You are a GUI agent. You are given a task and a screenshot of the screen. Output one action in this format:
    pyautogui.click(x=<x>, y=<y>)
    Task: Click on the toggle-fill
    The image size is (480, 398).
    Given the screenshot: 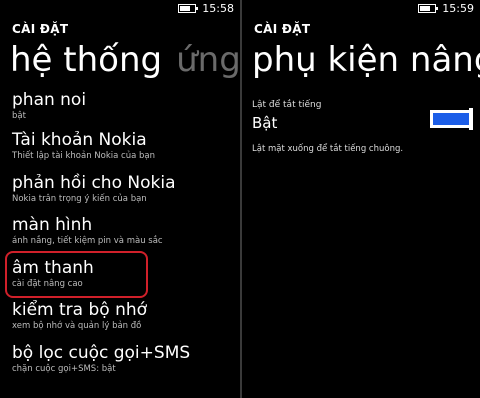 What is the action you would take?
    pyautogui.click(x=451, y=119)
    